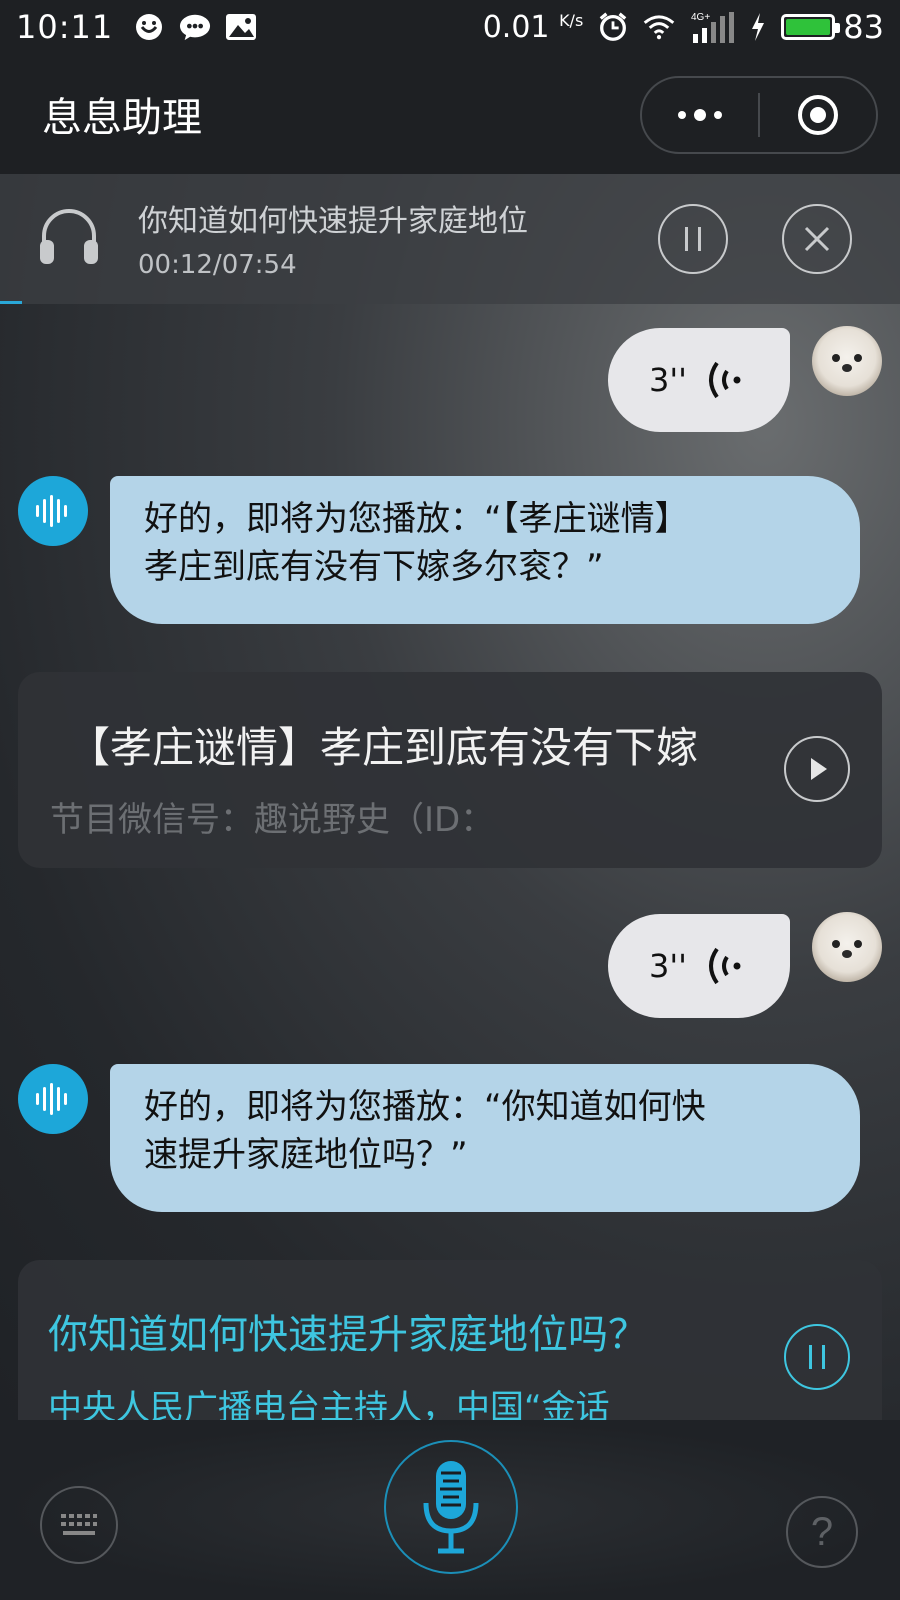  I want to click on battery-level: 83, so click(863, 27).